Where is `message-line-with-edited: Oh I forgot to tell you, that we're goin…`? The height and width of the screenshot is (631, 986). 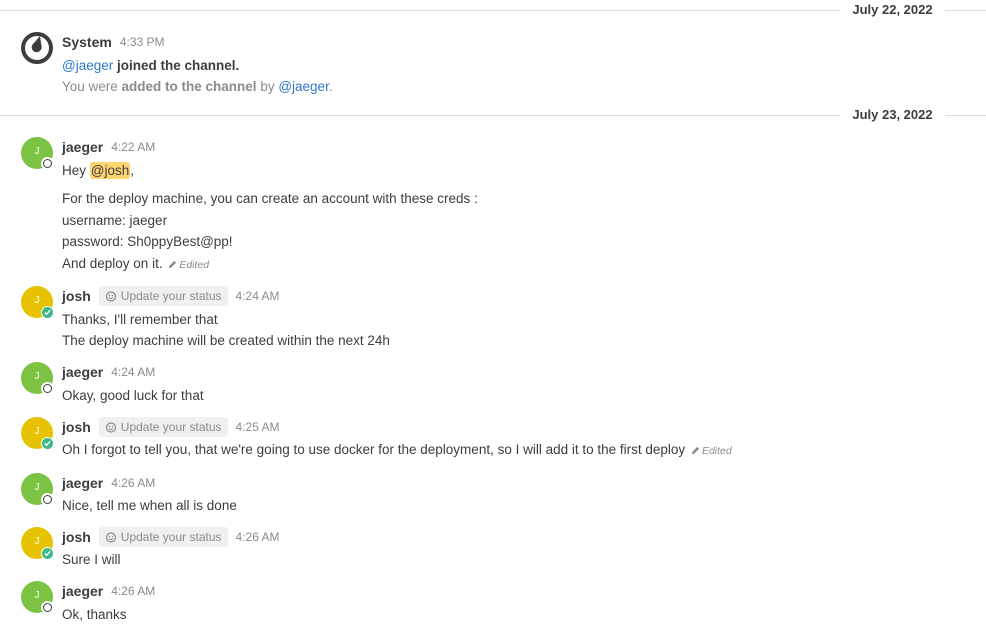 message-line-with-edited: Oh I forgot to tell you, that we're goin… is located at coordinates (397, 449).